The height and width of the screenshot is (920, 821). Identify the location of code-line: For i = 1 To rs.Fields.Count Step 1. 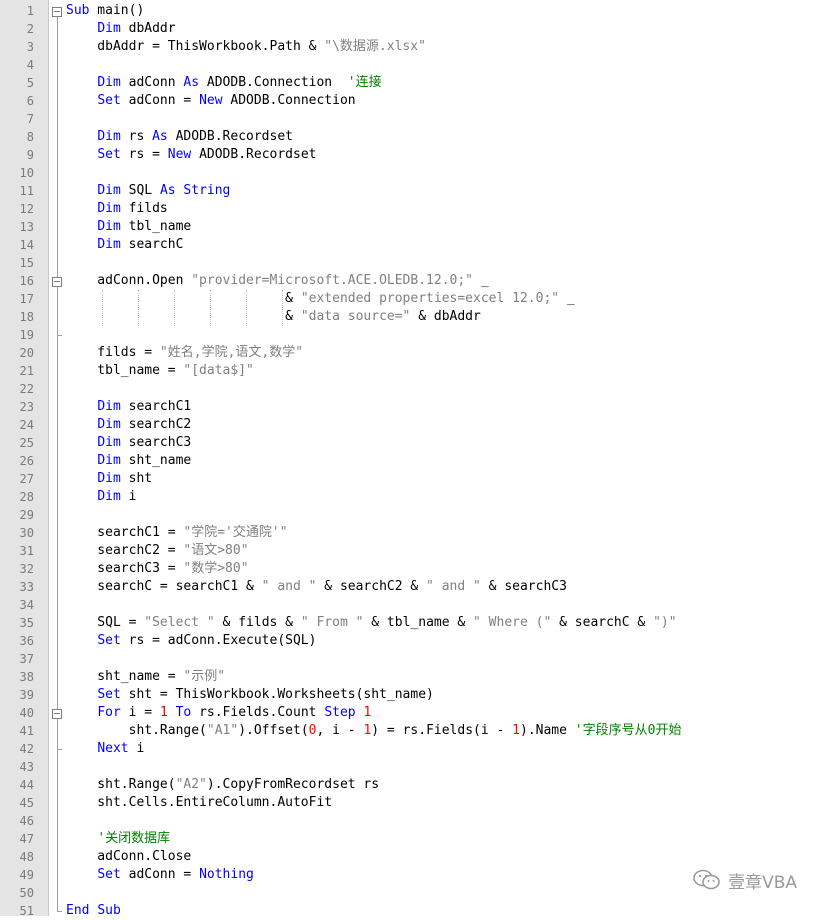
(218, 713).